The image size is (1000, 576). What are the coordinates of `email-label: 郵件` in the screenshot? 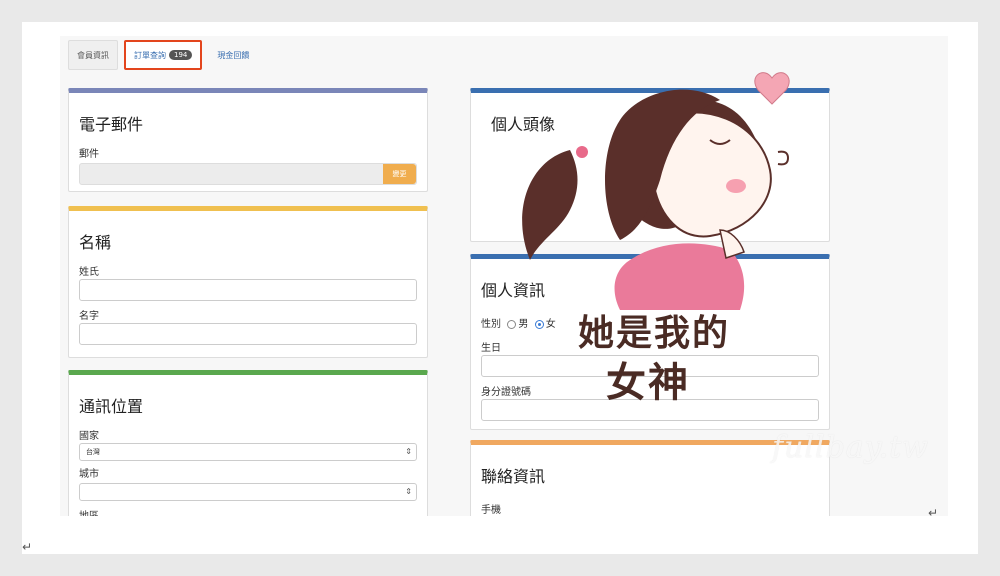 It's located at (89, 154).